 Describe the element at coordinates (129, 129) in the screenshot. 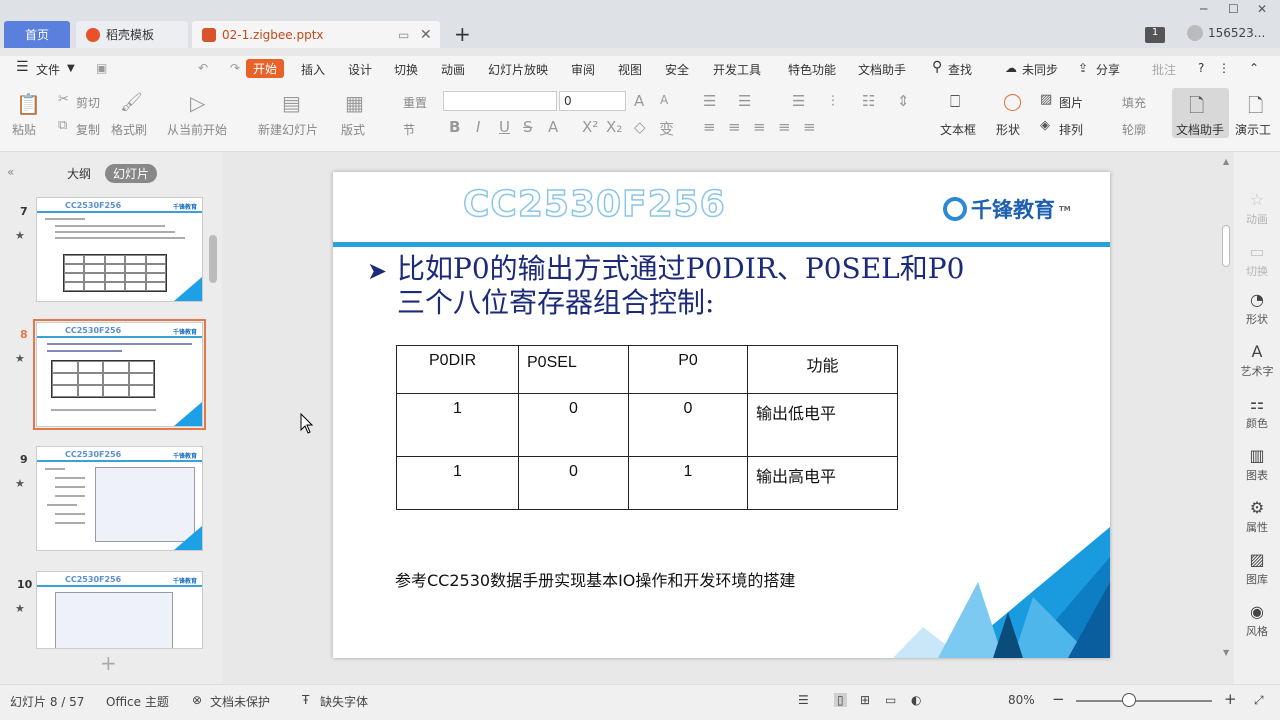

I see `format-painter-button: 格式刷` at that location.